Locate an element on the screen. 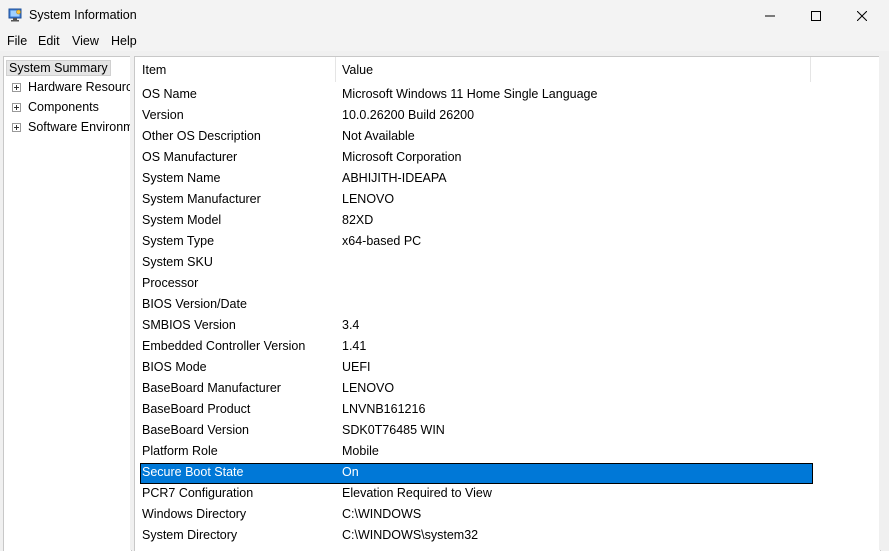 This screenshot has width=889, height=551. column-label: Value is located at coordinates (358, 70).